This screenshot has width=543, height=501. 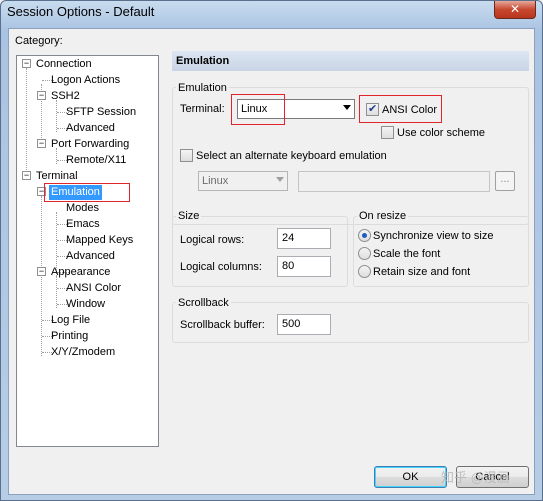 I want to click on tree-item-ssh2-advanced: Advanced, so click(x=90, y=128).